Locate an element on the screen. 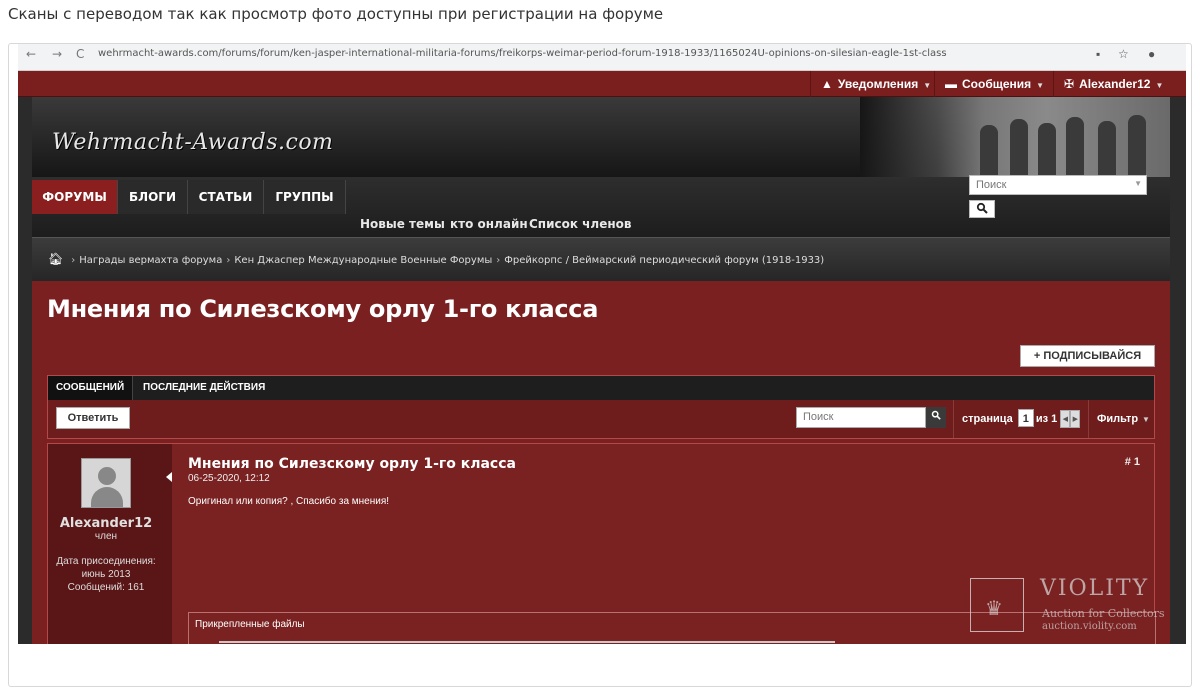 The image size is (1200, 693). avatar is located at coordinates (106, 483).